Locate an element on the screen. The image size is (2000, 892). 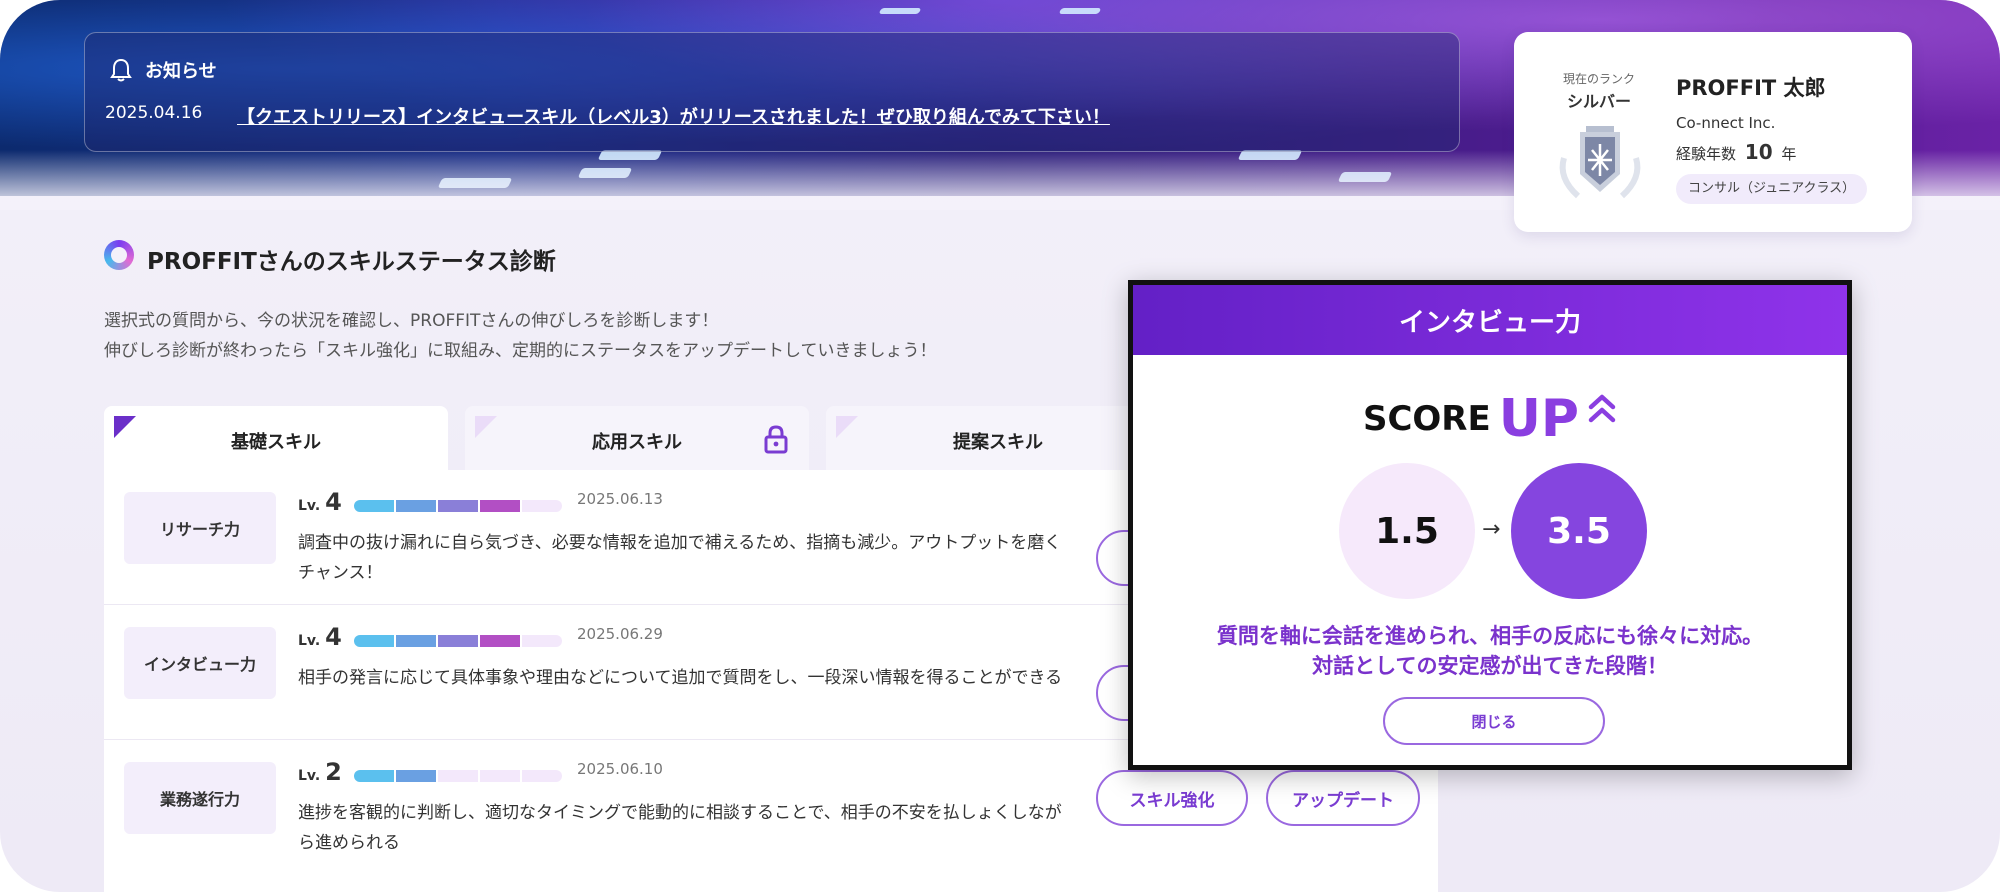
experience-label: 経験年数 is located at coordinates (1706, 154).